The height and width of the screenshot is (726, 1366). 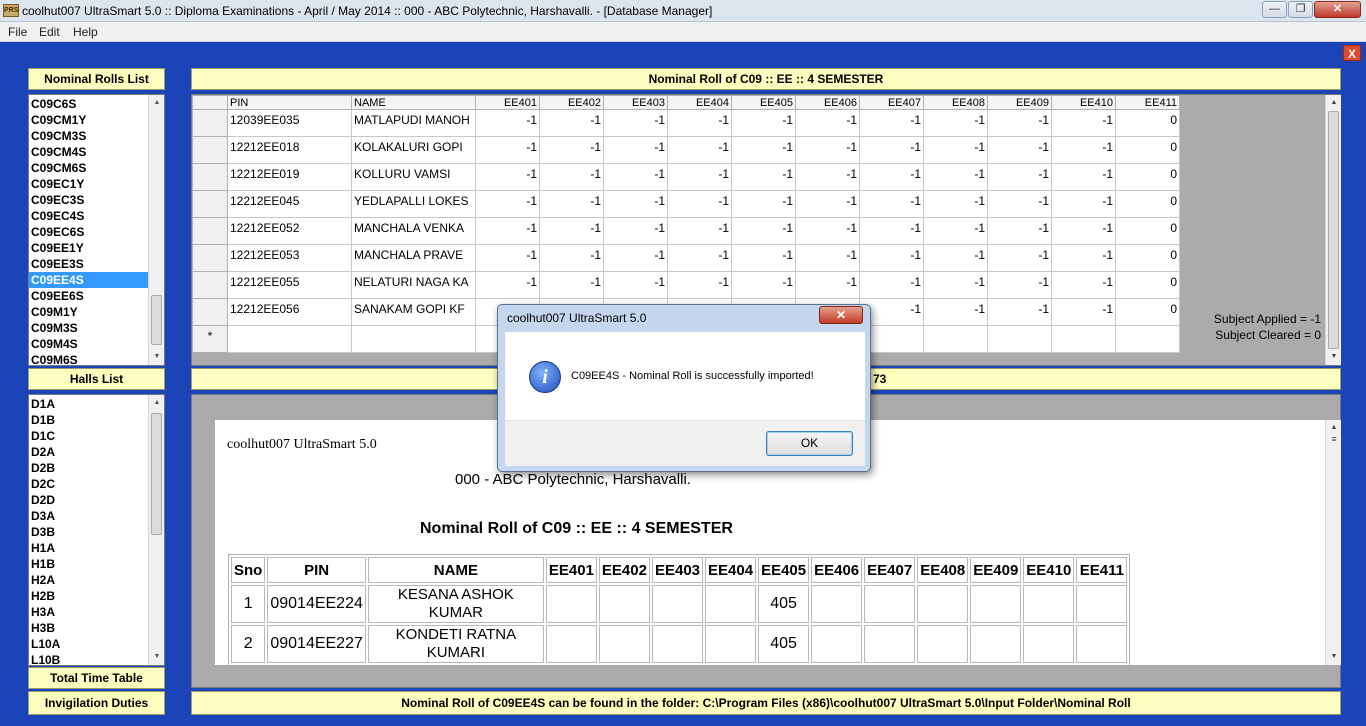 What do you see at coordinates (96, 436) in the screenshot?
I see `hall-item: D1C` at bounding box center [96, 436].